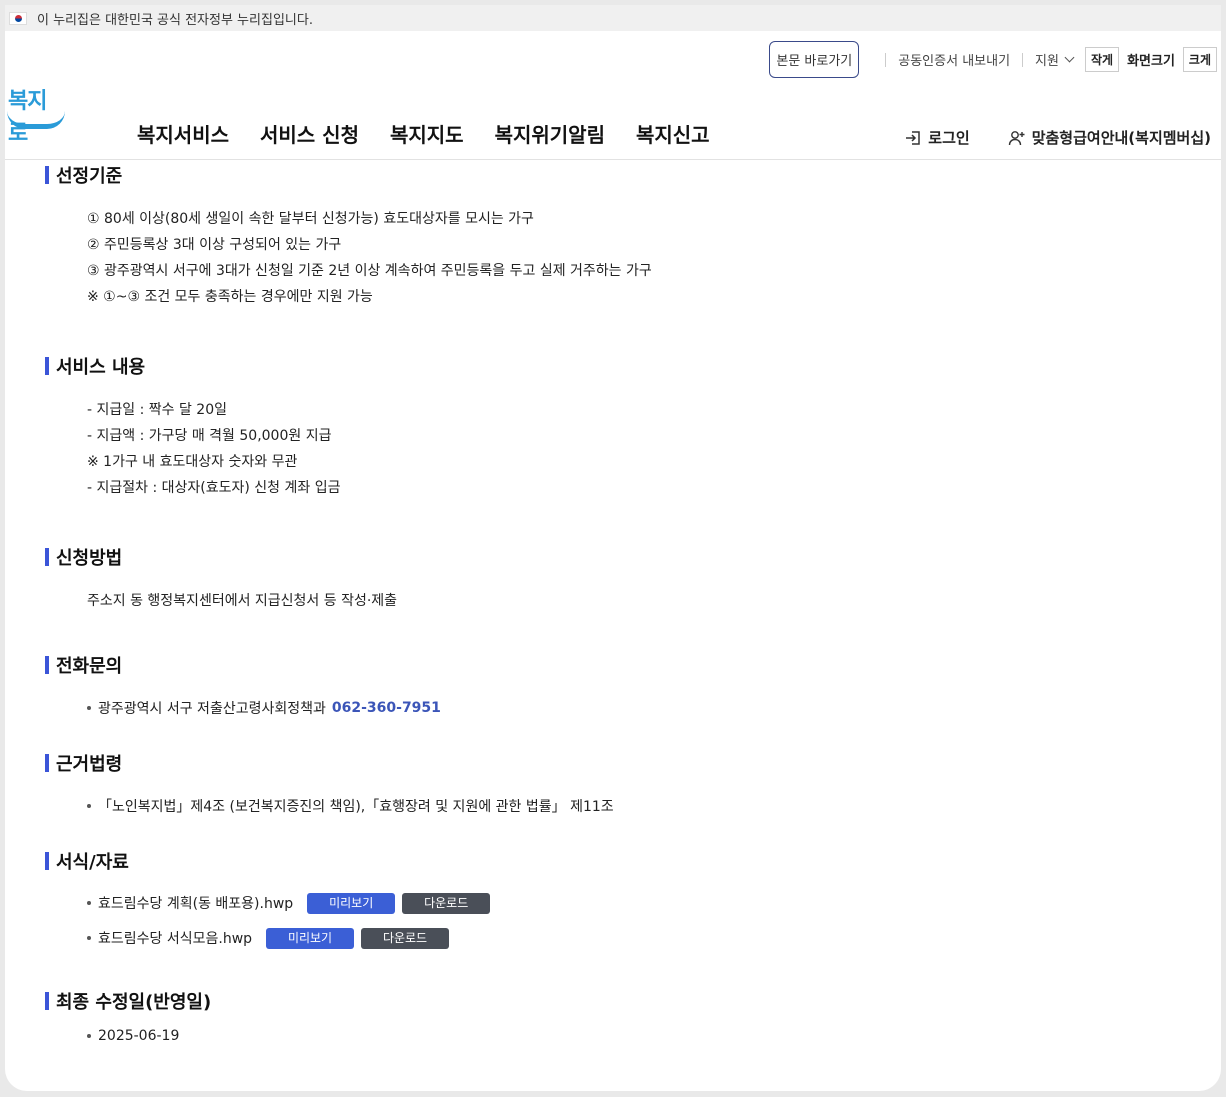  Describe the element at coordinates (36, 120) in the screenshot. I see `logo-smile-icon` at that location.